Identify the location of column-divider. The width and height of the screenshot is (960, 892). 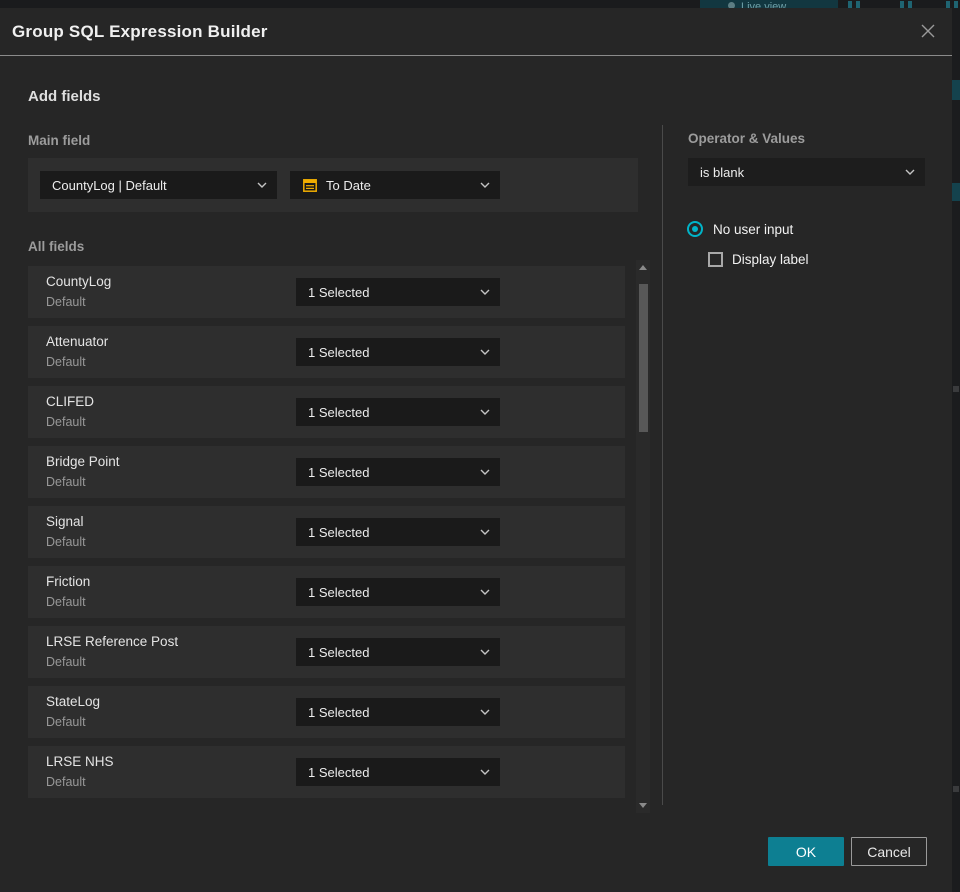
(662, 465).